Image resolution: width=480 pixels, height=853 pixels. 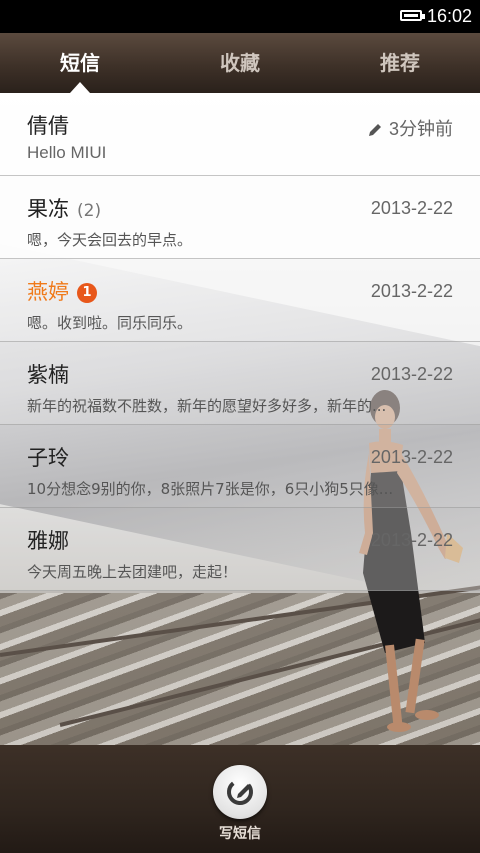 What do you see at coordinates (48, 458) in the screenshot?
I see `contact-name: 子玲` at bounding box center [48, 458].